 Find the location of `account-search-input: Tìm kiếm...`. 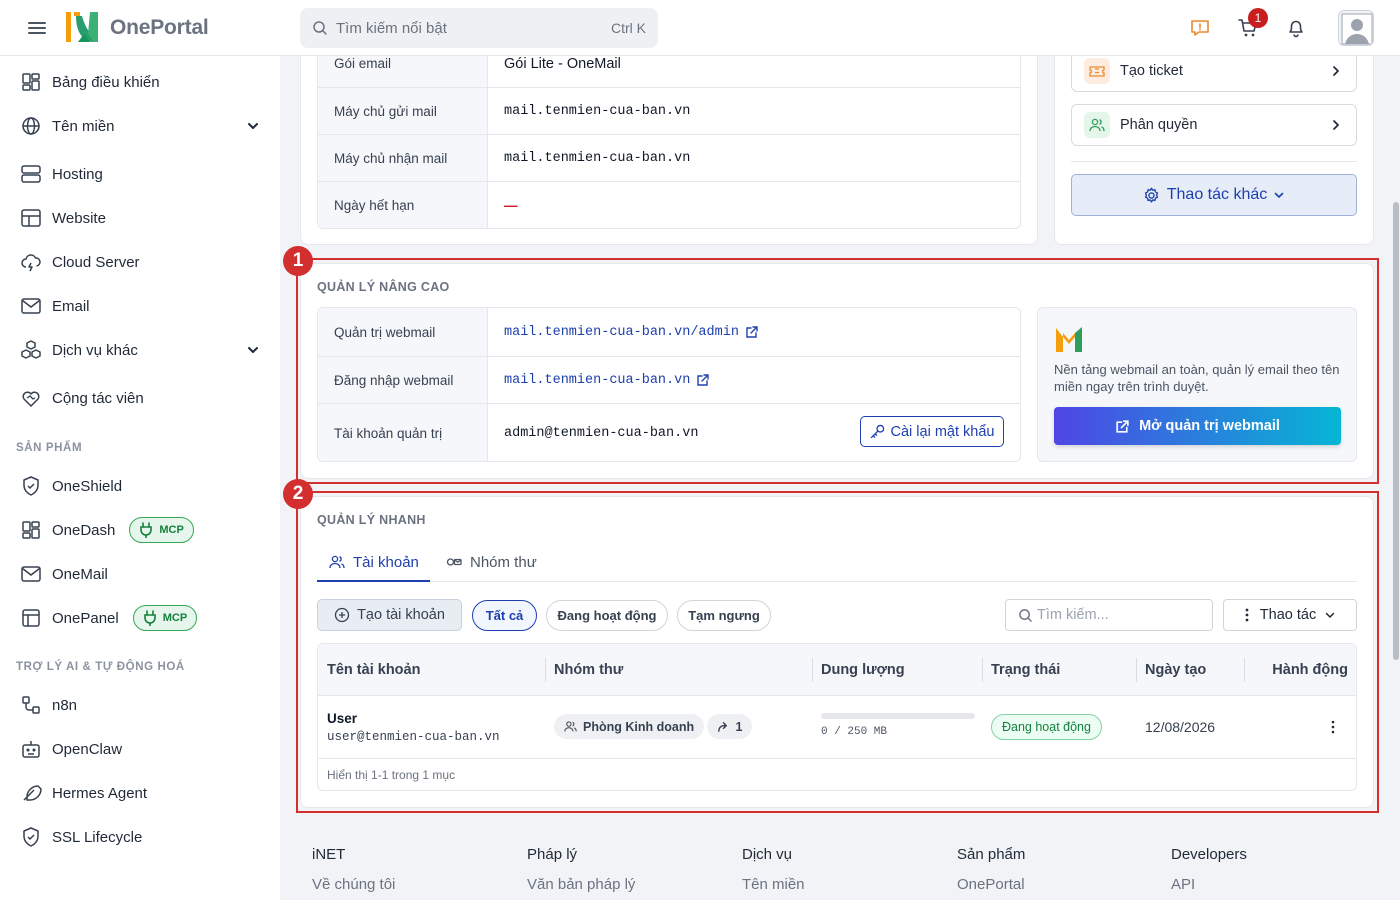

account-search-input: Tìm kiếm... is located at coordinates (1109, 615).